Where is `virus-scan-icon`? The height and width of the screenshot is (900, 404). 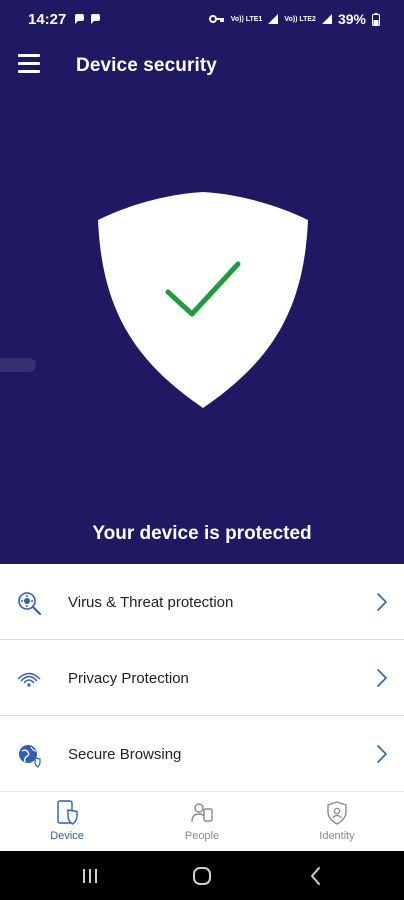 virus-scan-icon is located at coordinates (29, 603).